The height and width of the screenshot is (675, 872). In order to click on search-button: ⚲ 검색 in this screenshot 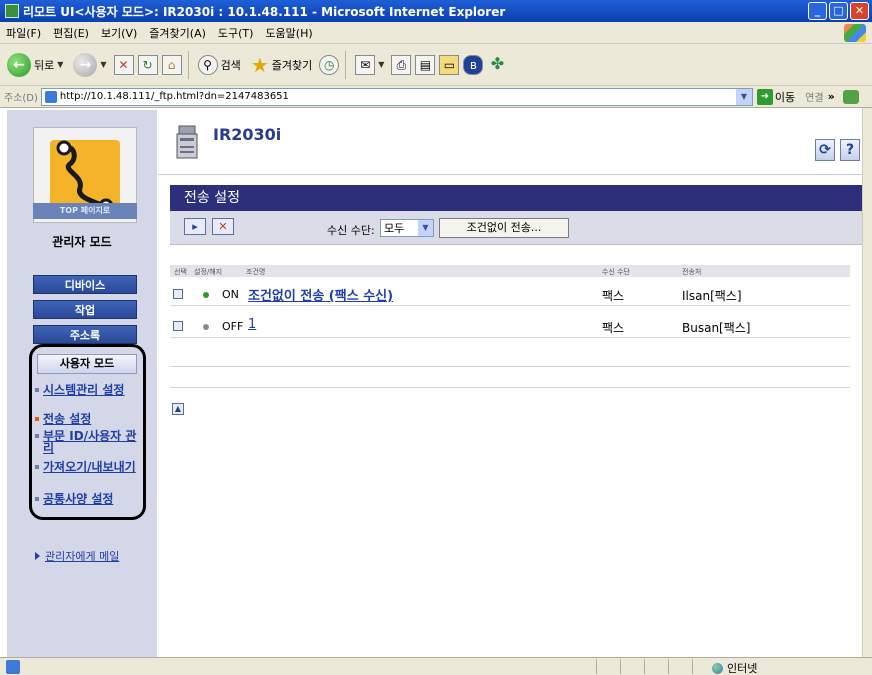, I will do `click(219, 65)`.